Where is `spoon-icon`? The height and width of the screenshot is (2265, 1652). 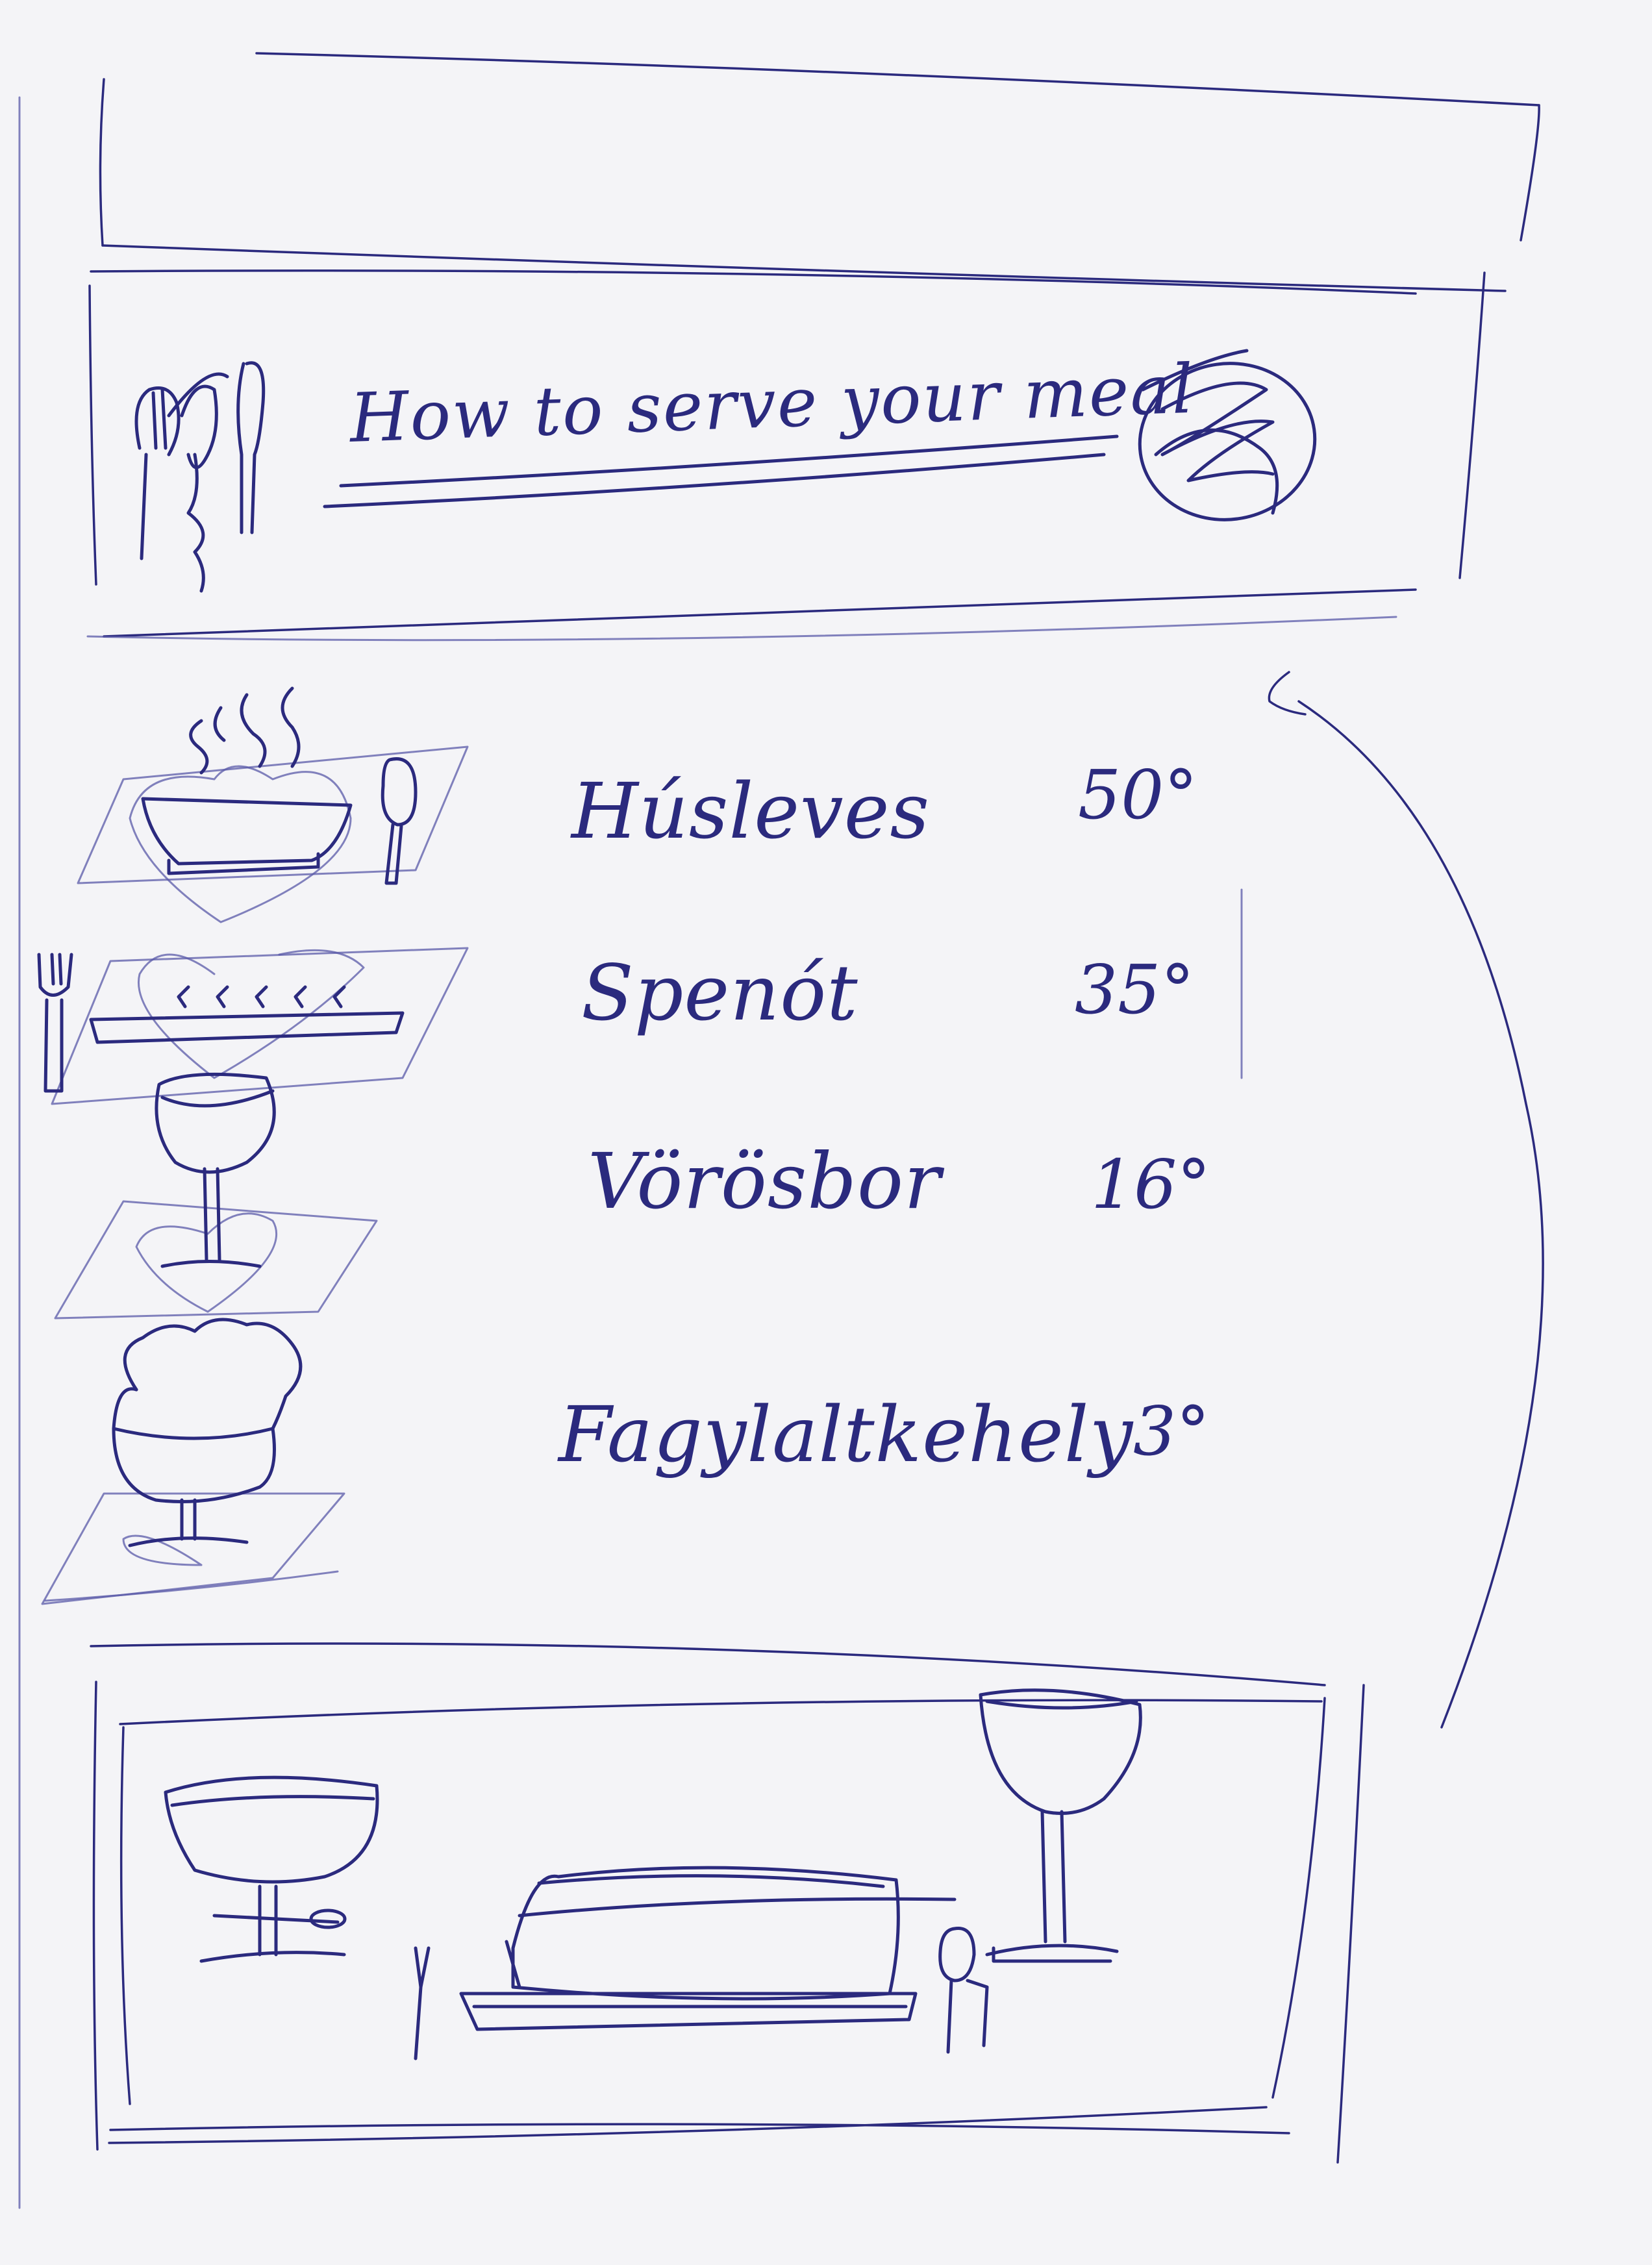 spoon-icon is located at coordinates (964, 1990).